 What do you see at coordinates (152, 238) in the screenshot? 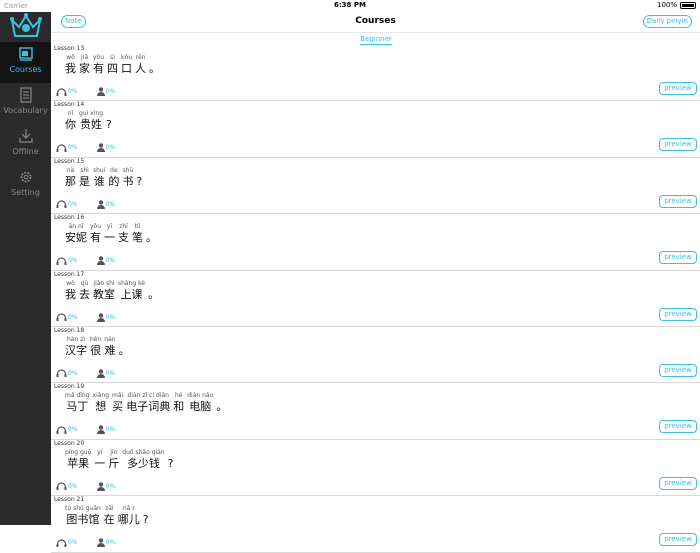
I see `punctuation: 。` at bounding box center [152, 238].